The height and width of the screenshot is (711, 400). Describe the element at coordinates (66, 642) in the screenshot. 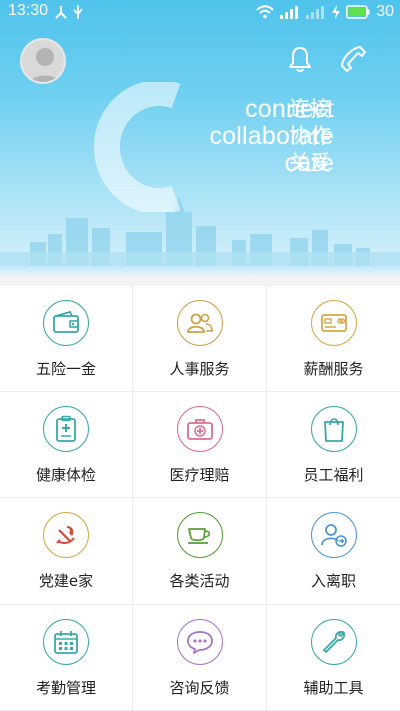

I see `calendar-icon` at that location.